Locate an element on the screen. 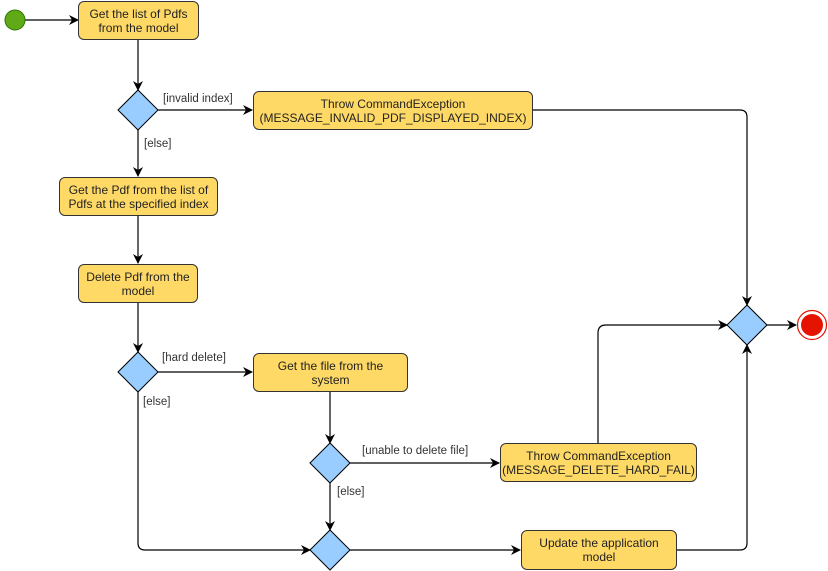  decision-hard-delete is located at coordinates (138, 372).